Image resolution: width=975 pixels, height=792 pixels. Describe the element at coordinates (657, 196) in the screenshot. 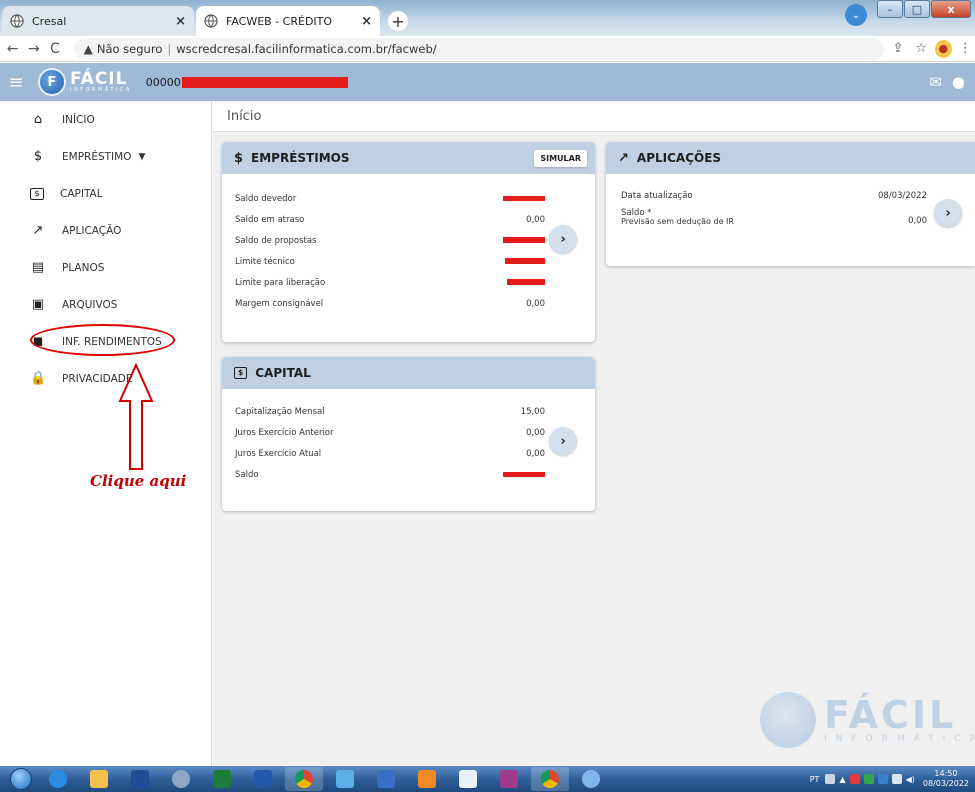

I see `row-label: Data atualização` at that location.